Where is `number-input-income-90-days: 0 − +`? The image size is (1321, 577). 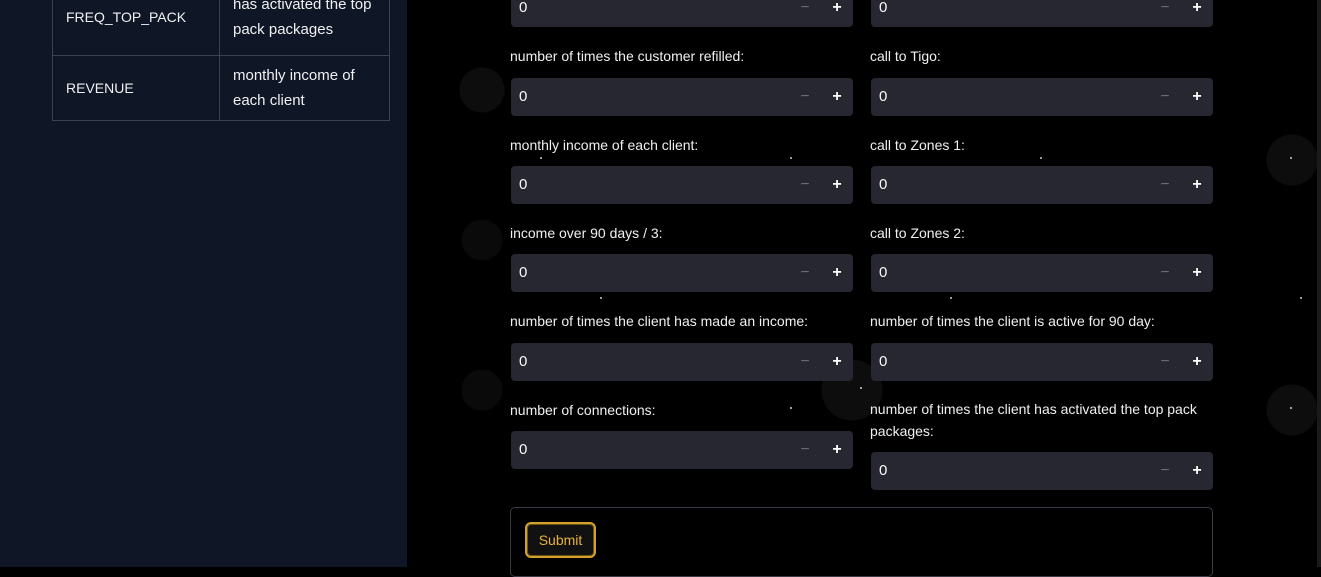 number-input-income-90-days: 0 − + is located at coordinates (682, 273).